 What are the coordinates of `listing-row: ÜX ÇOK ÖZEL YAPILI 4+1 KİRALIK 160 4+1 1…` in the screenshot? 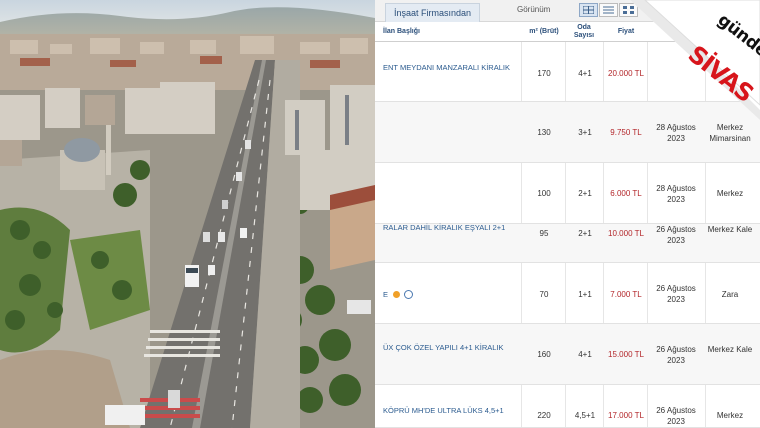 It's located at (567, 354).